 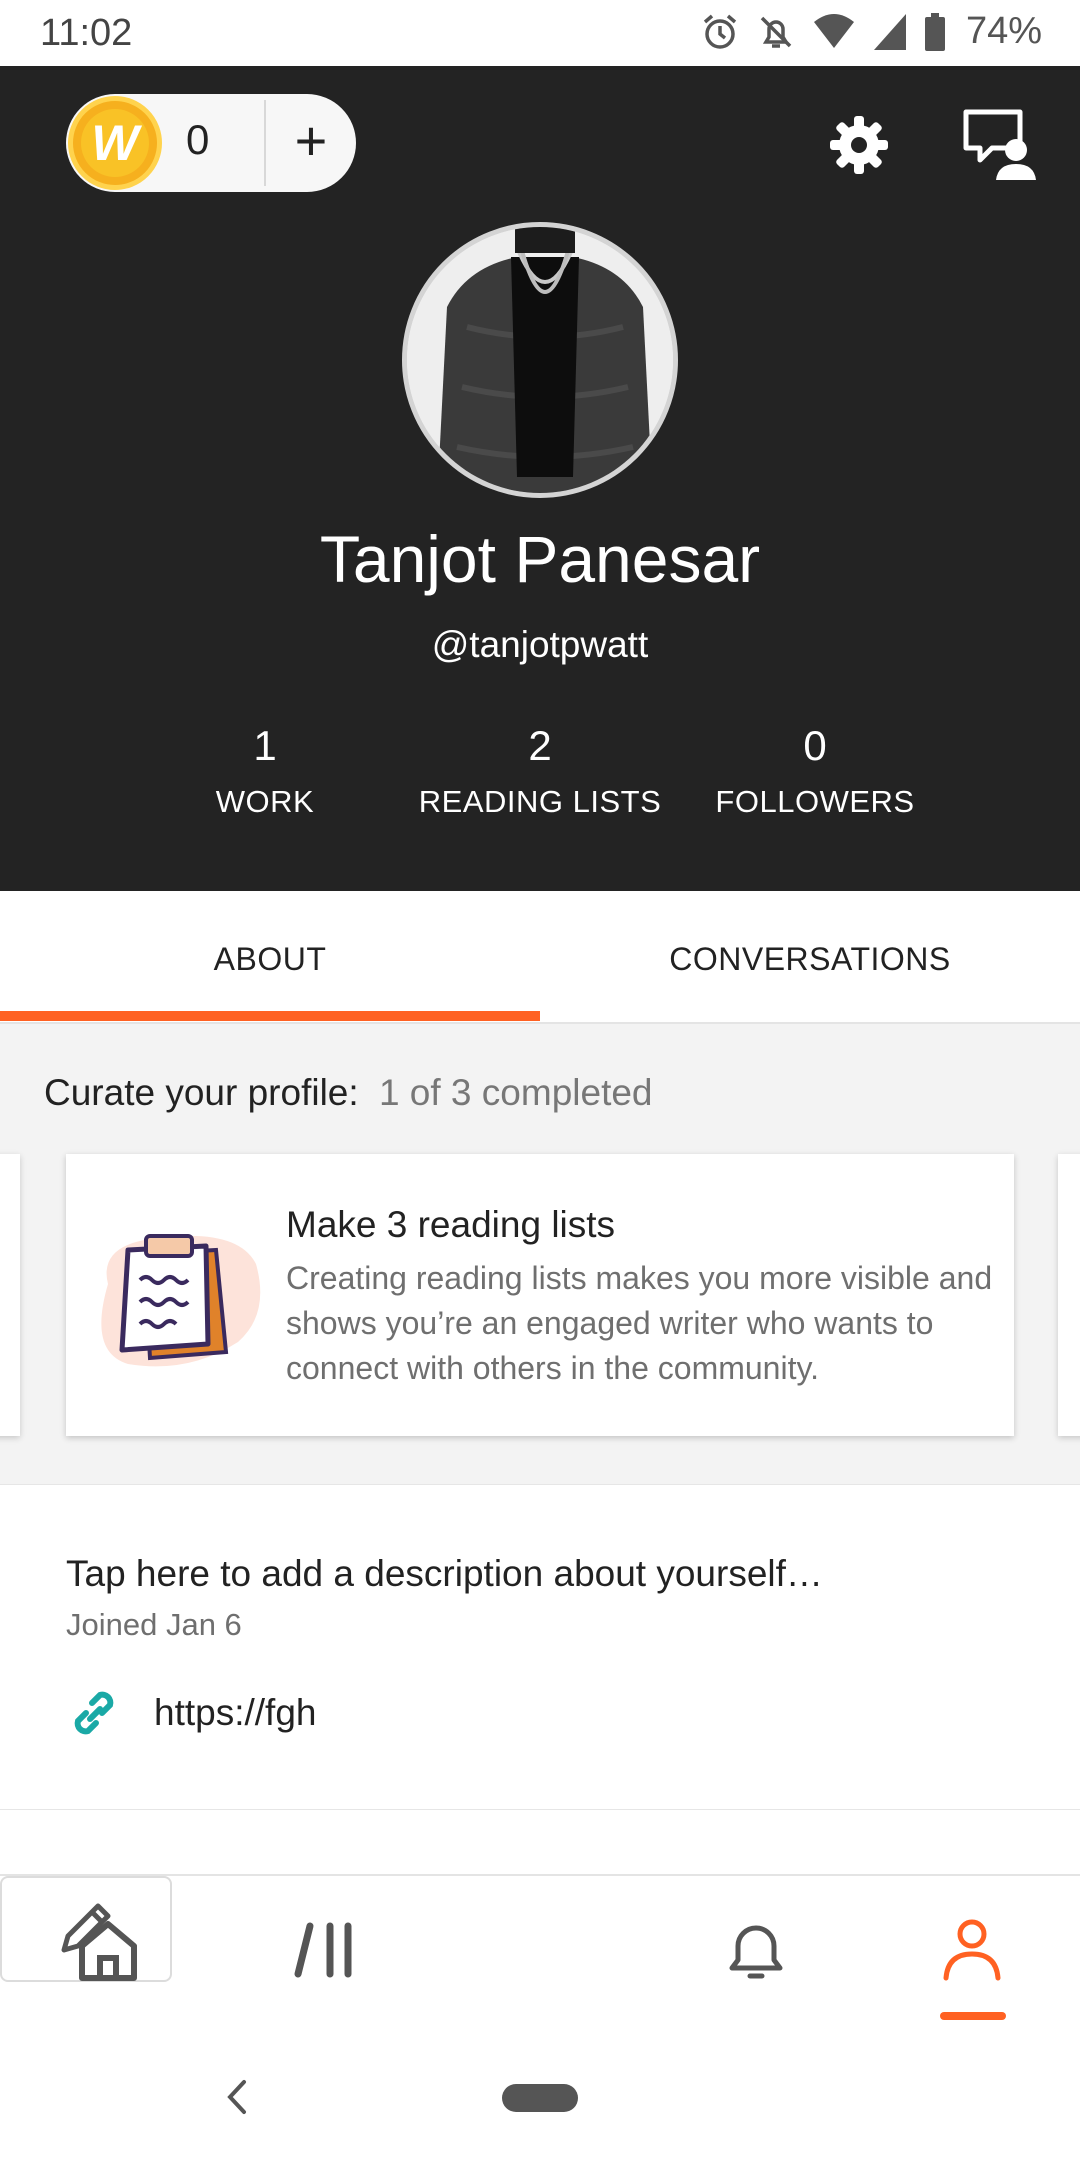 What do you see at coordinates (265, 801) in the screenshot?
I see `stat-work-label: WORK` at bounding box center [265, 801].